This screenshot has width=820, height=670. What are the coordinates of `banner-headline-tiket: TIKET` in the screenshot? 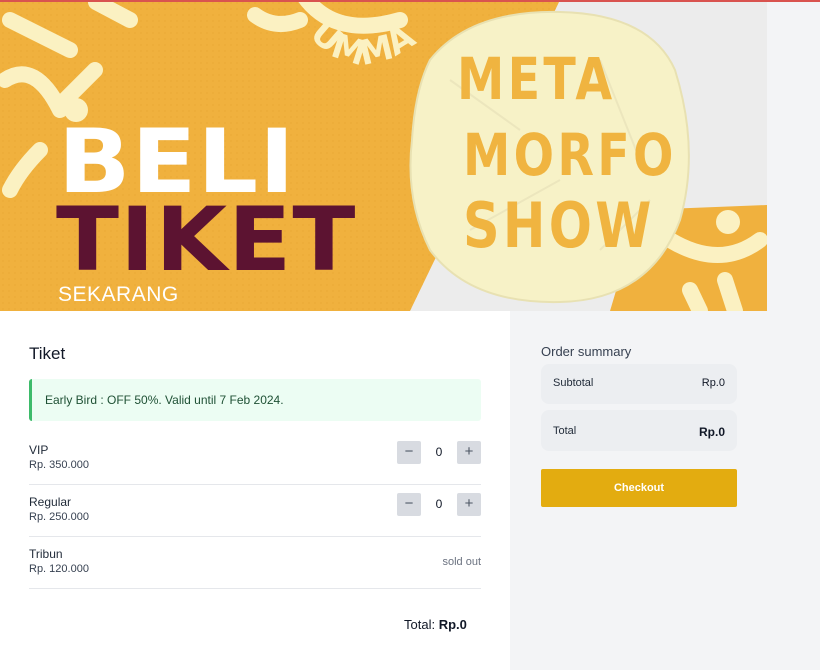 It's located at (206, 239).